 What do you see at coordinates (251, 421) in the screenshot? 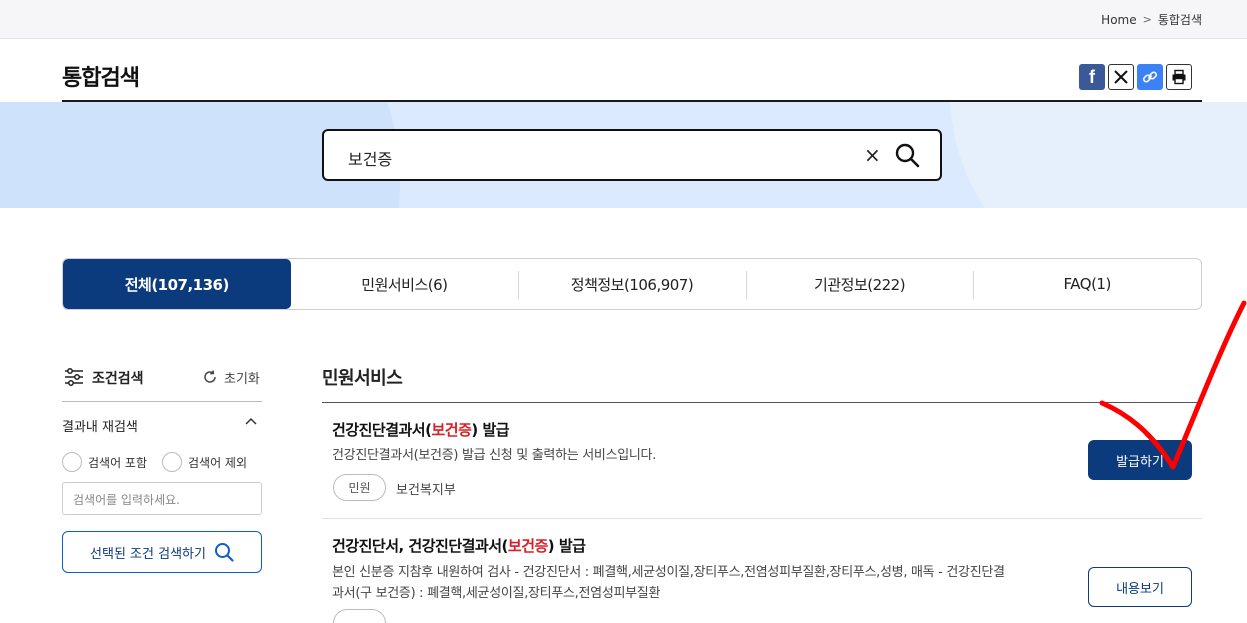
I see `chevron-up-icon` at bounding box center [251, 421].